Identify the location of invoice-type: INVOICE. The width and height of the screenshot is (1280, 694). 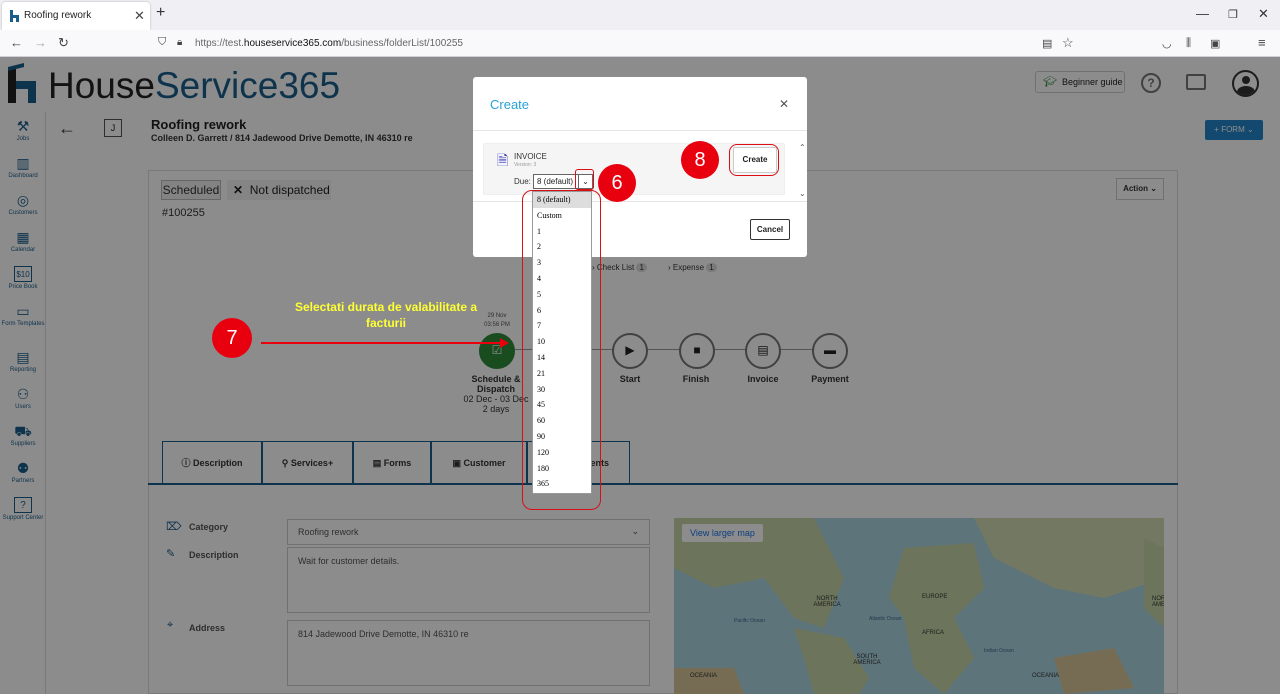
(530, 156).